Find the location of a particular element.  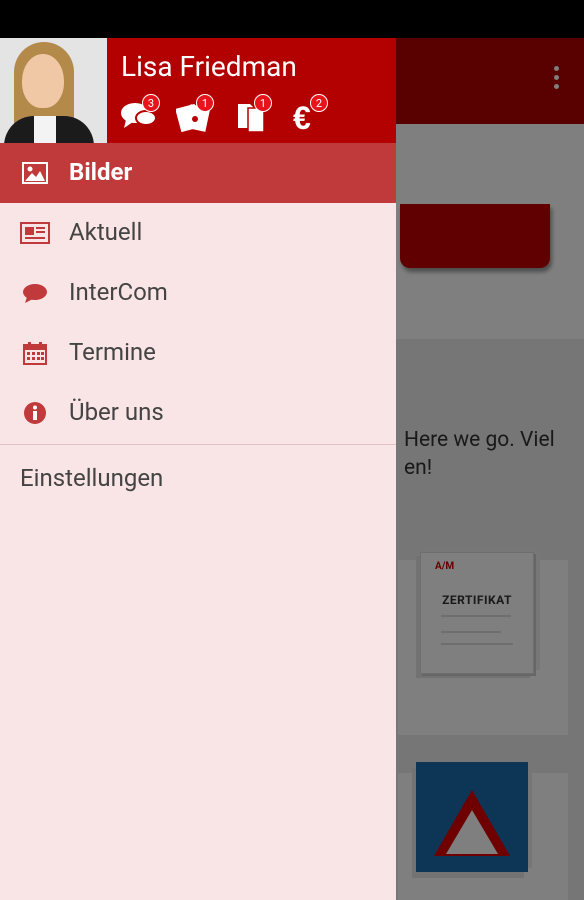

documents-stat: 1 is located at coordinates (256, 115).